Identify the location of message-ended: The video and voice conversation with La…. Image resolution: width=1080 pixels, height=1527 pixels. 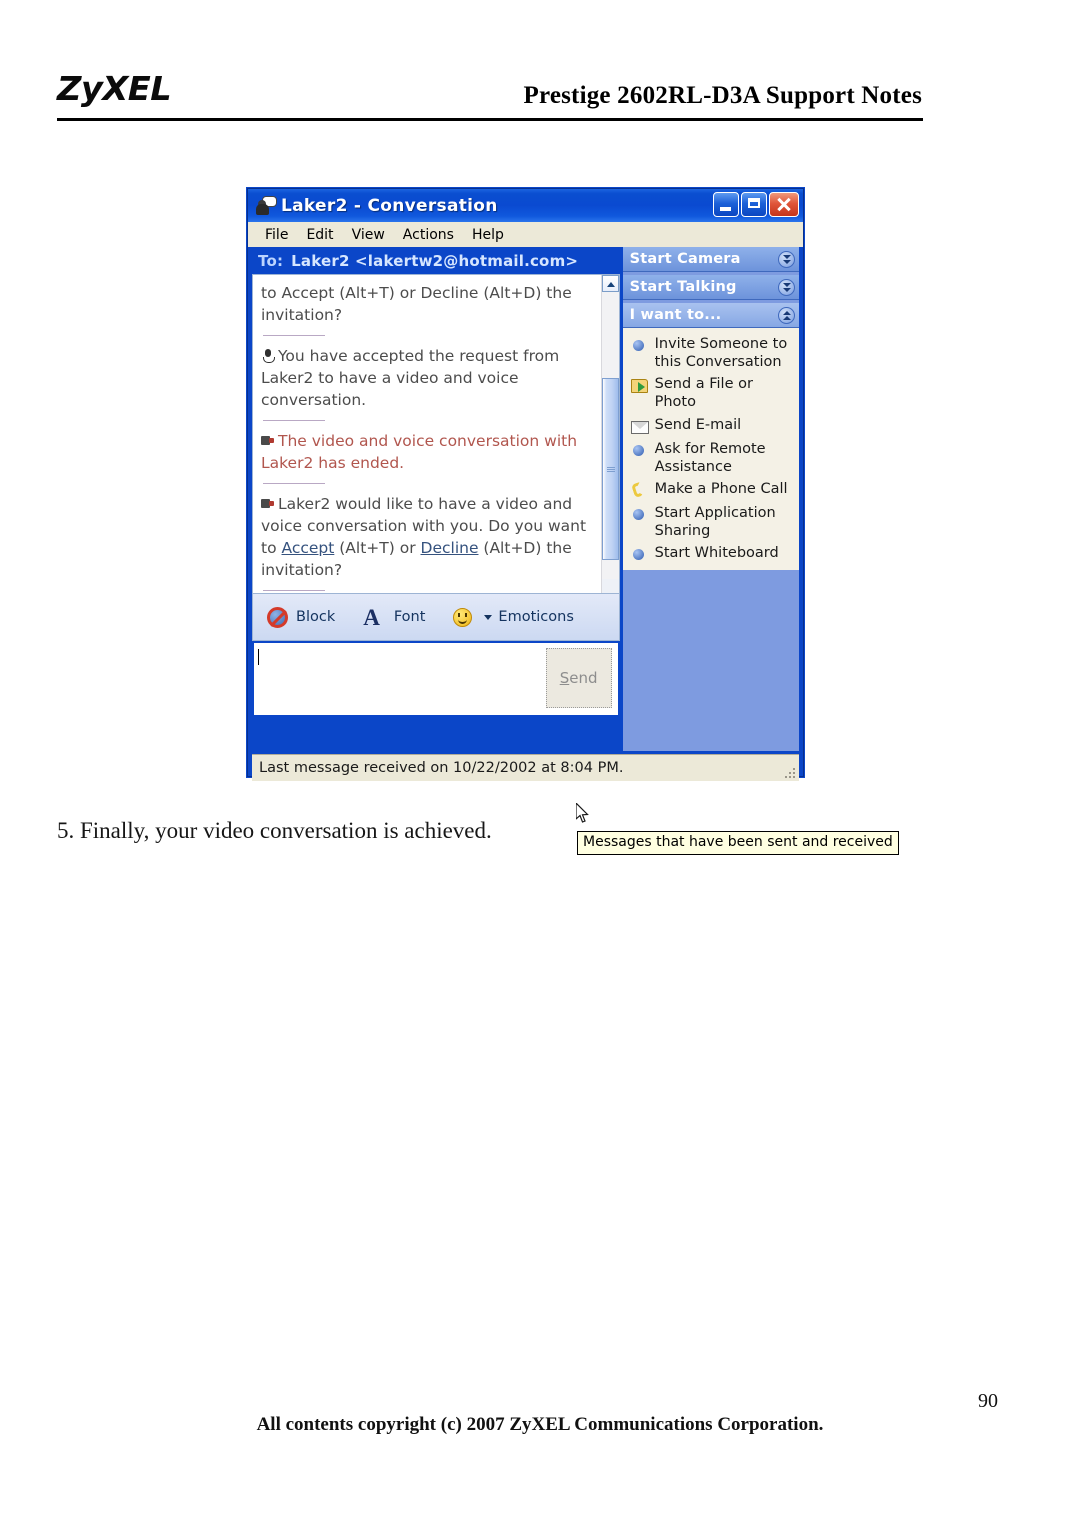
(427, 452).